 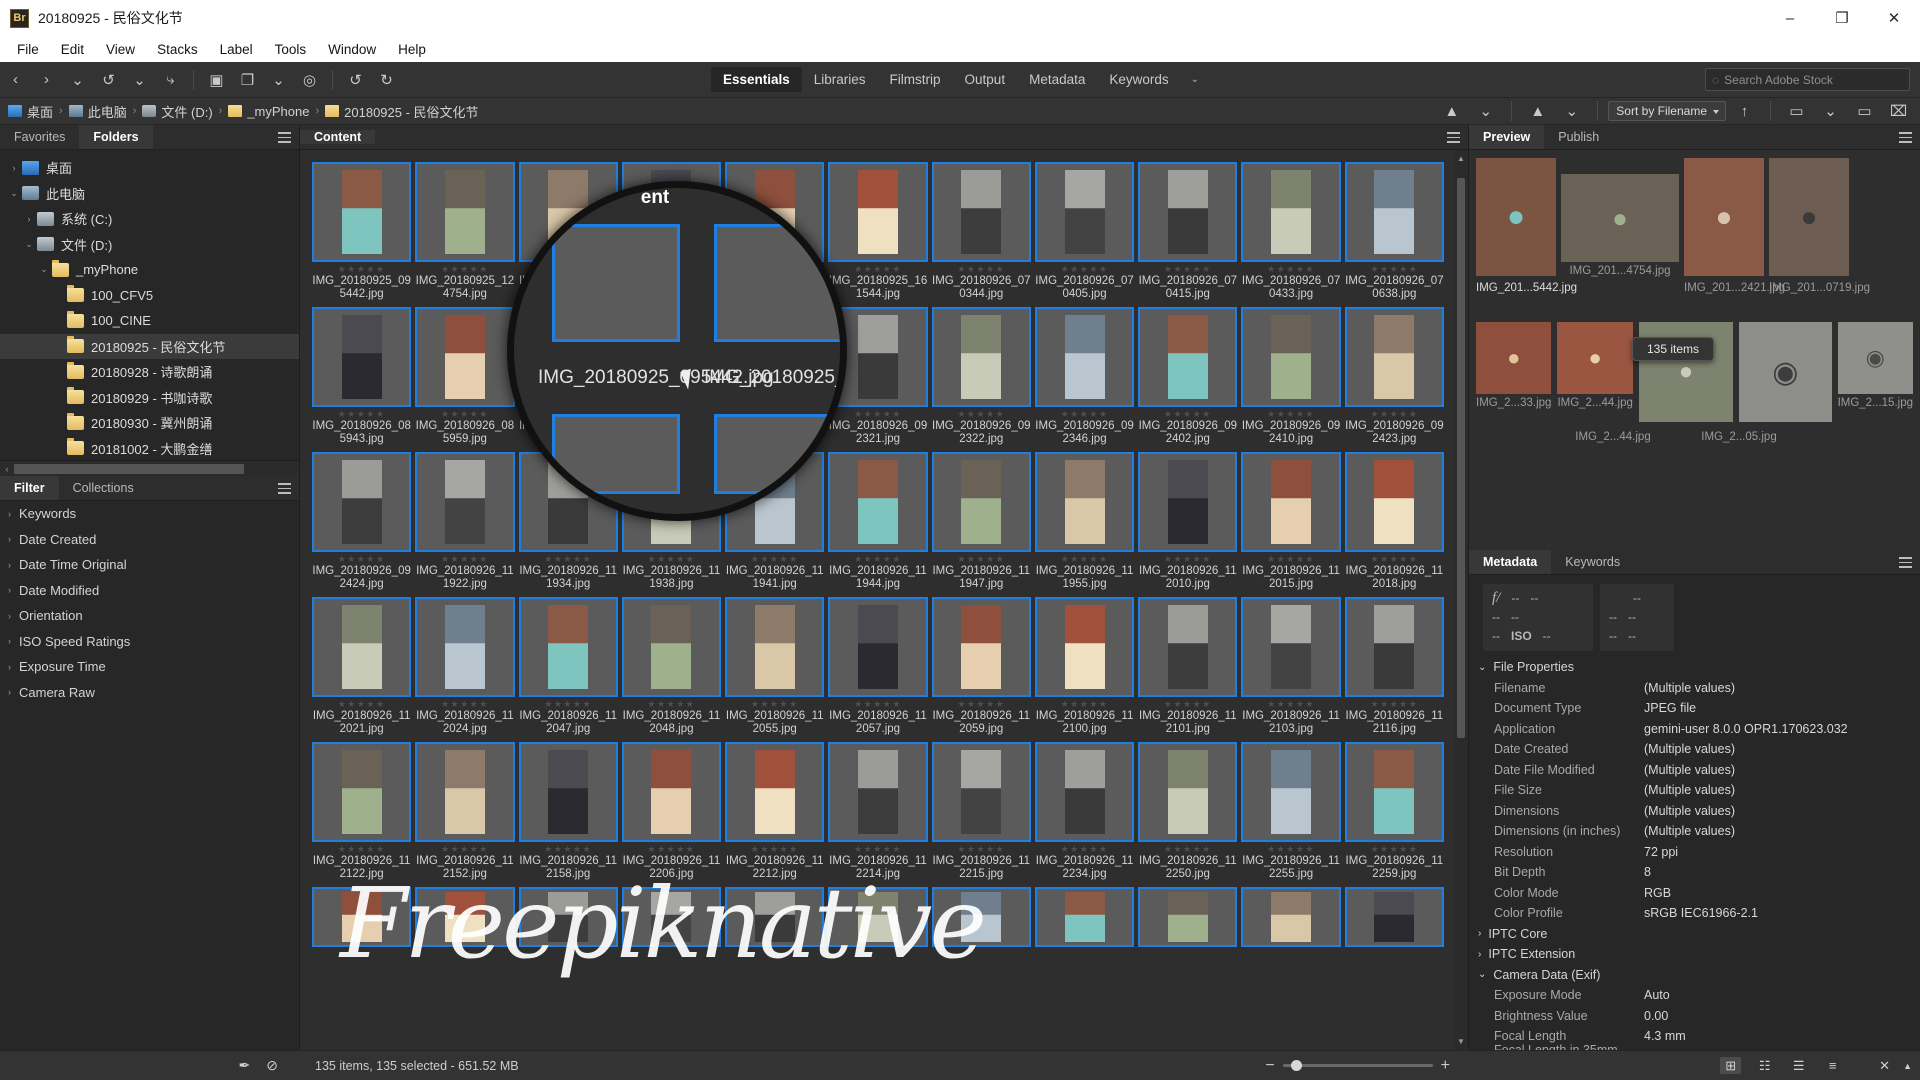 What do you see at coordinates (1694, 954) in the screenshot?
I see `metadata-section-header: › IPTC Extension` at bounding box center [1694, 954].